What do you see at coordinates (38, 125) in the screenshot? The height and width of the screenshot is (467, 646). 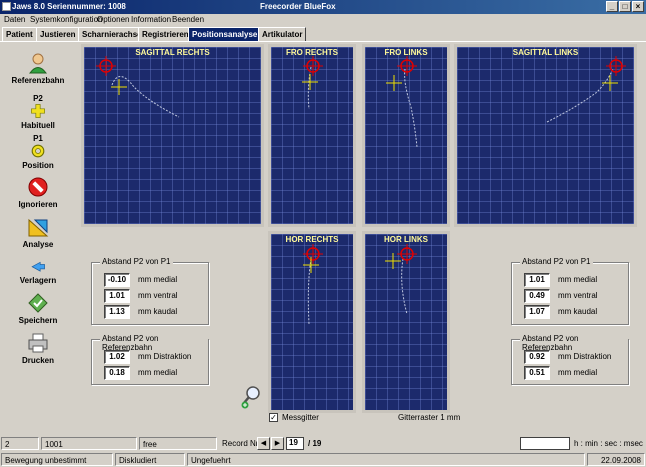 I see `sidebar-label: Habituell` at bounding box center [38, 125].